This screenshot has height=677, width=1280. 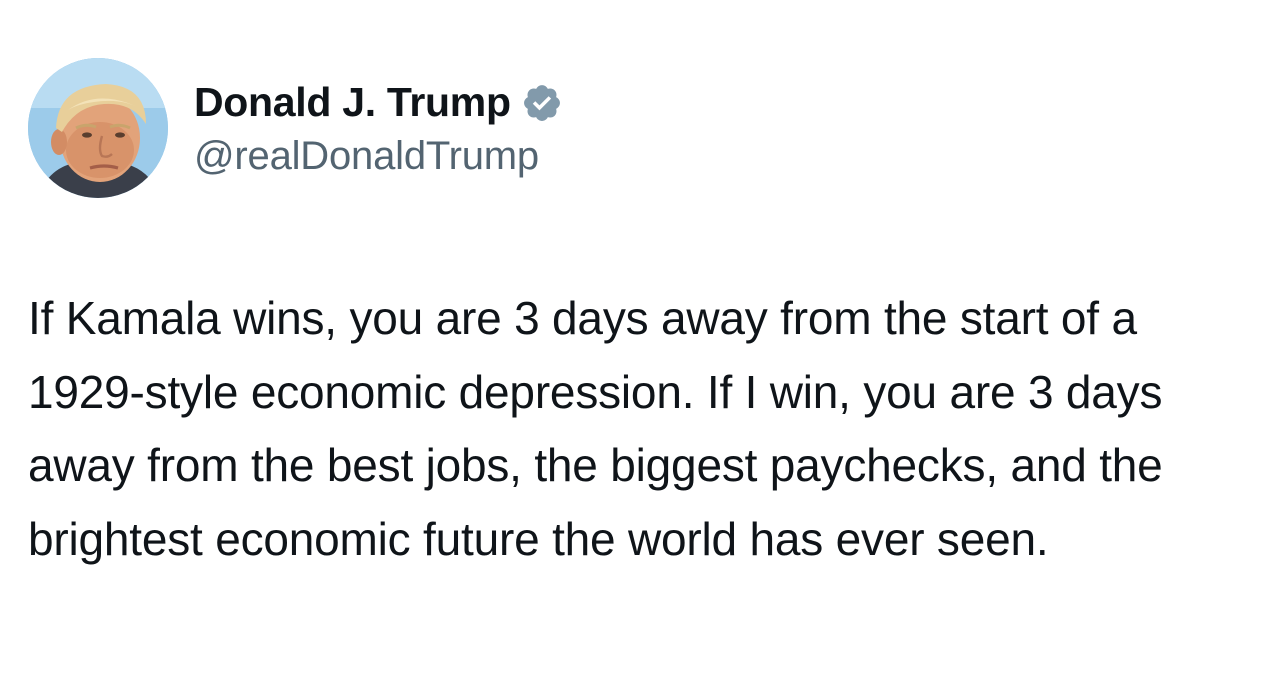 I want to click on author-info: Donald J. Trump @realDonaldTrump, so click(x=378, y=127).